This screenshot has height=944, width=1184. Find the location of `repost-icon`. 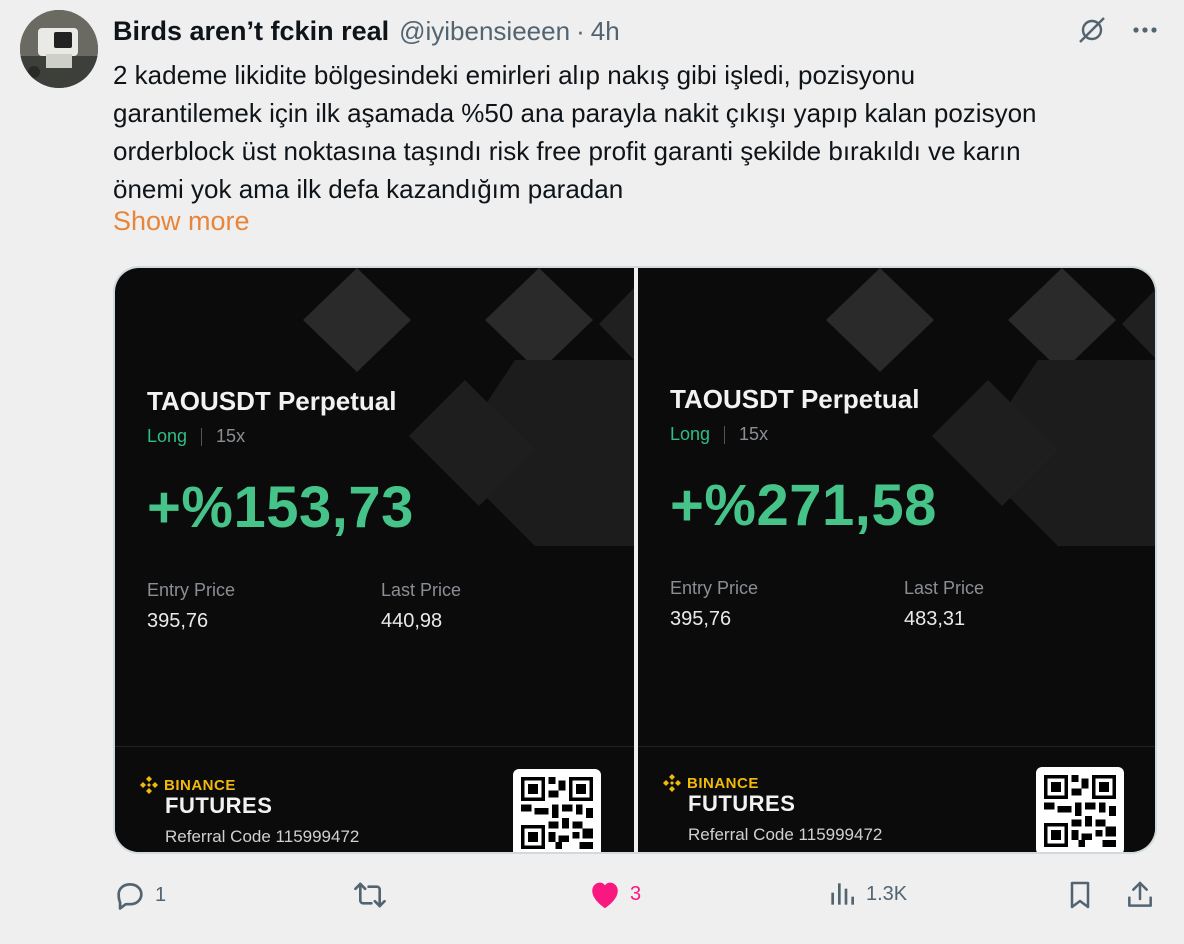

repost-icon is located at coordinates (370, 895).